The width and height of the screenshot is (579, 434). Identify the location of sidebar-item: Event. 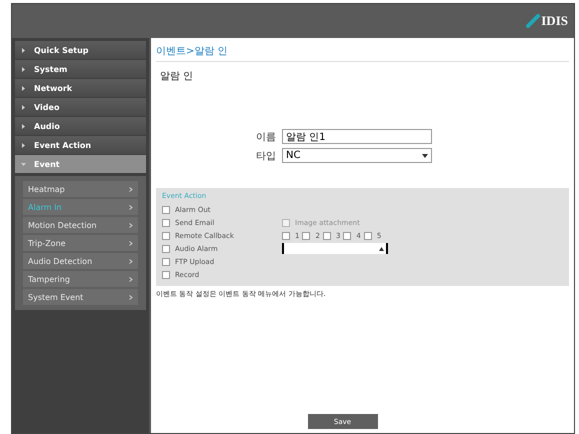
(80, 164).